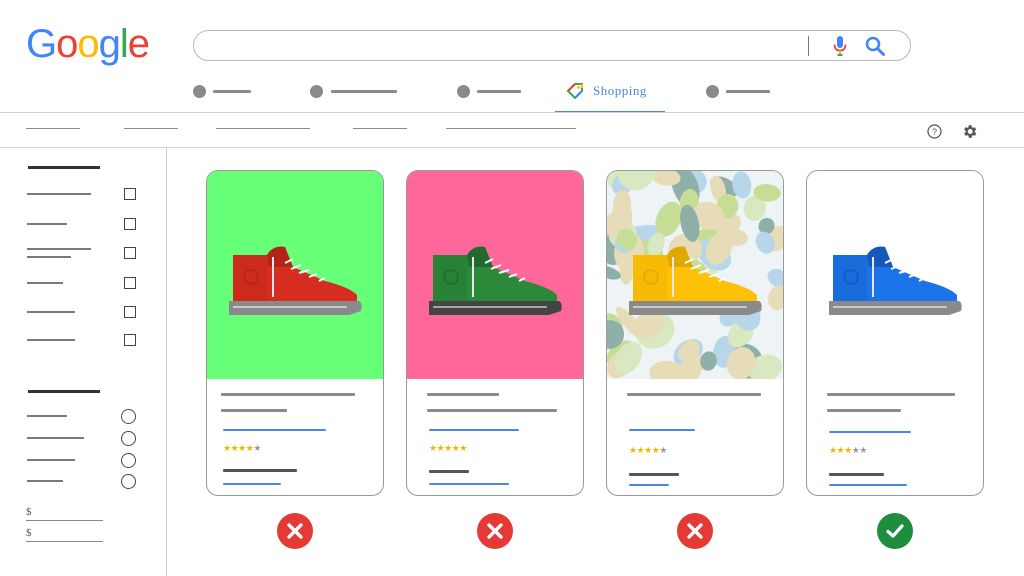 This screenshot has width=1024, height=576. Describe the element at coordinates (620, 91) in the screenshot. I see `tab-shopping: Shopping` at that location.